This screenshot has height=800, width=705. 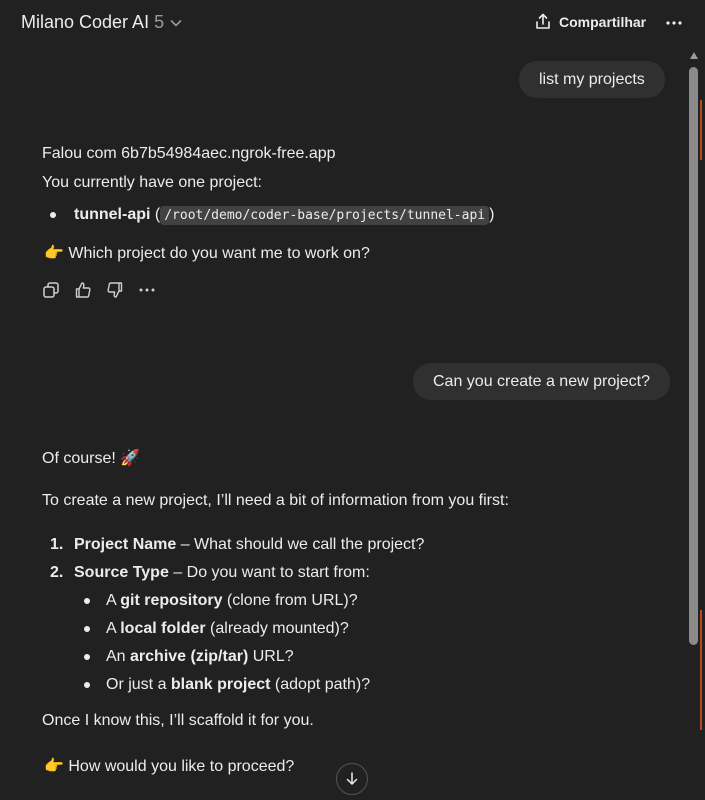 I want to click on sub-list-item: Or just a blank project (adopt path)?, so click(x=238, y=685).